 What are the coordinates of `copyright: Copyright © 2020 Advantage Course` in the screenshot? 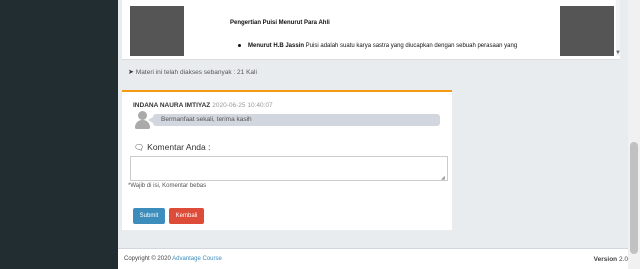 It's located at (173, 259).